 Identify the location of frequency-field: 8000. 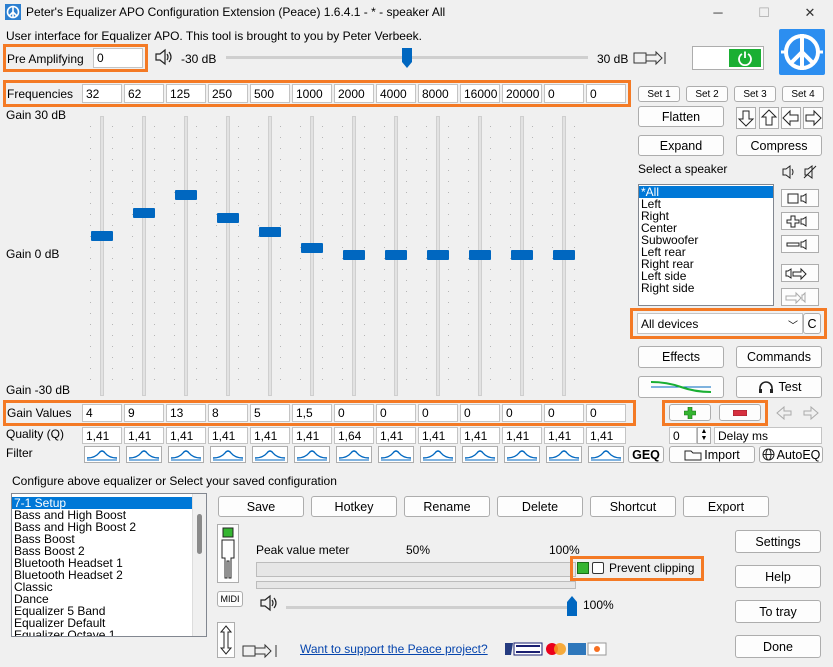
(438, 93).